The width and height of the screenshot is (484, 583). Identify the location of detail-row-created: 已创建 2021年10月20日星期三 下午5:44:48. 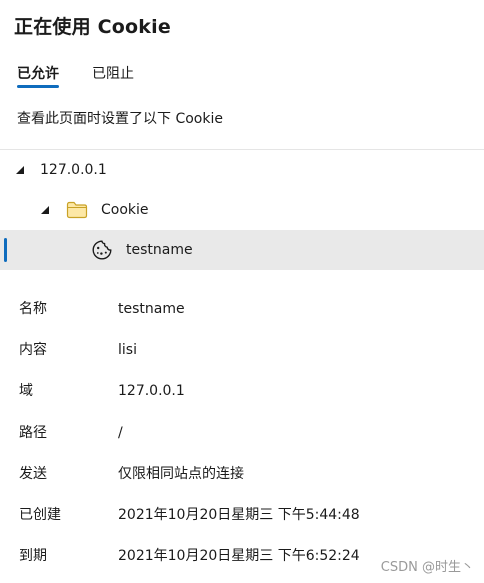
(242, 515).